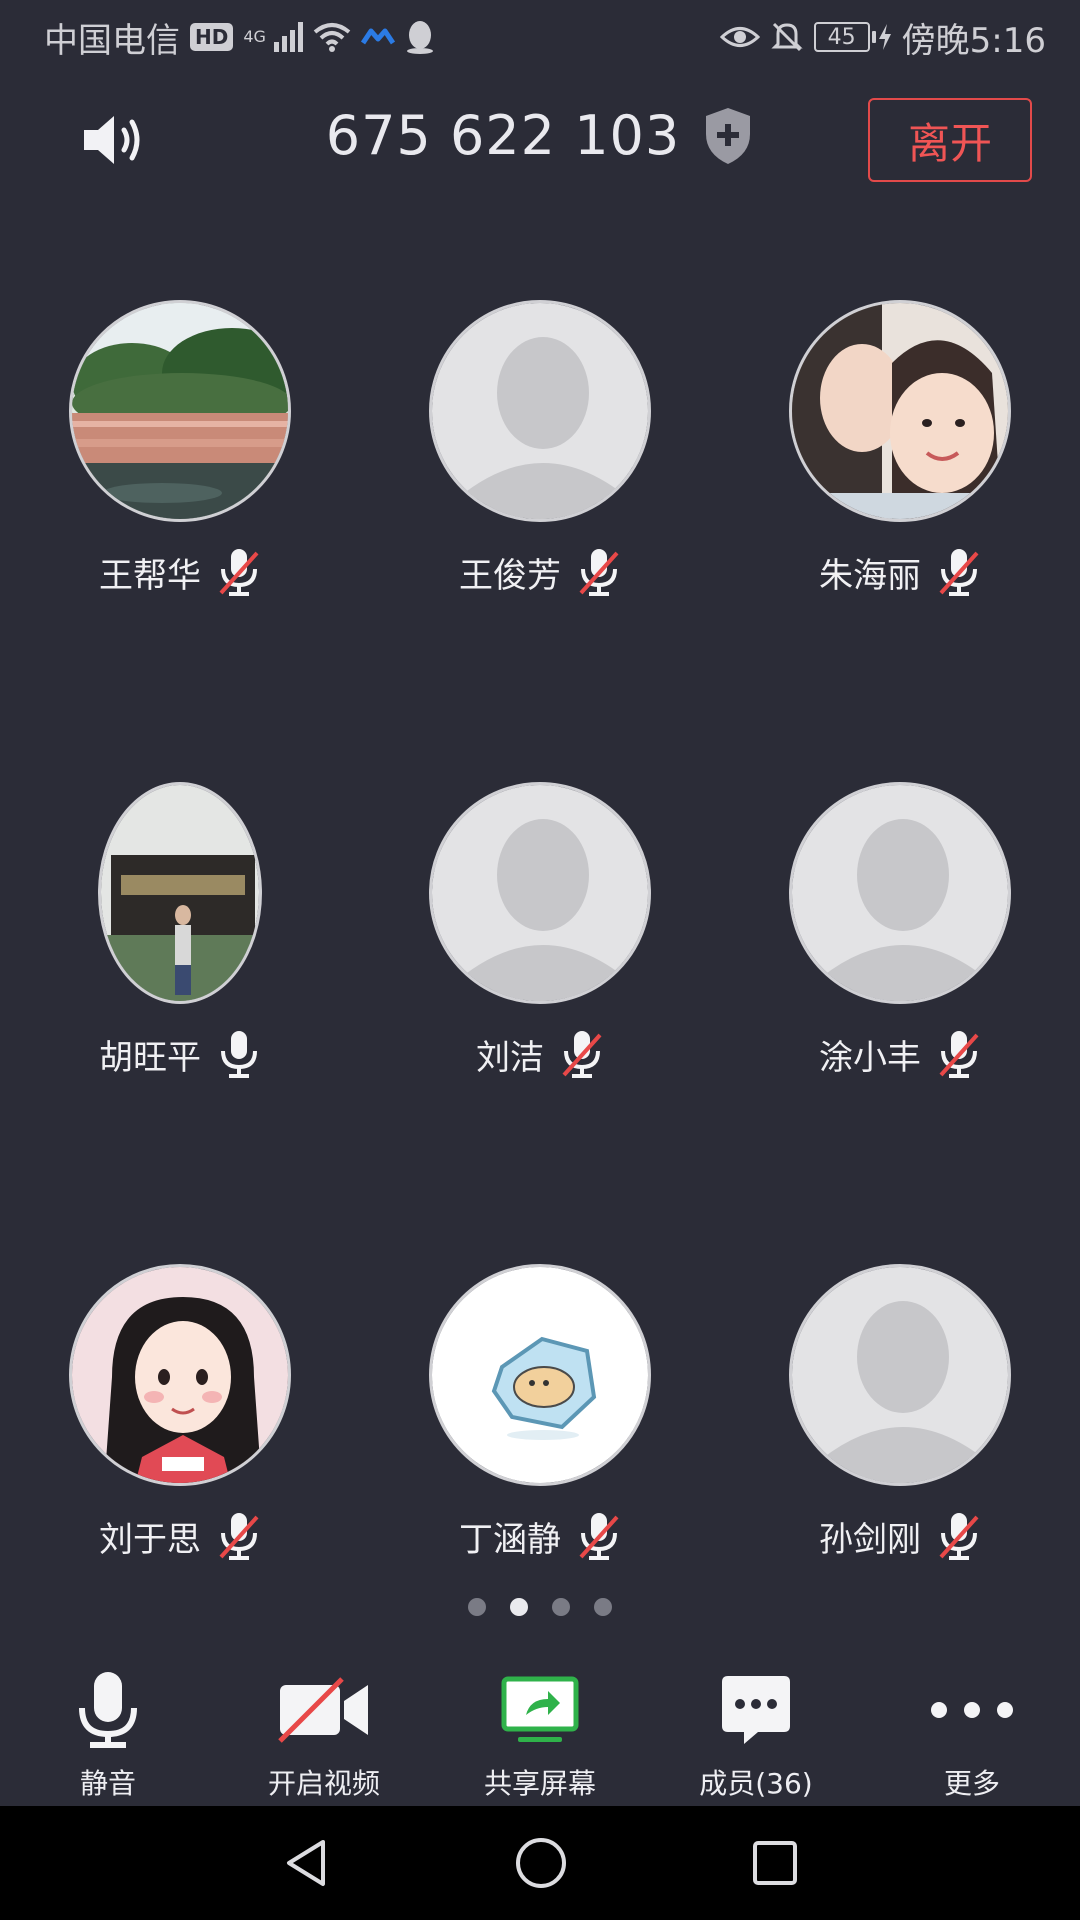 This screenshot has height=1920, width=1080. I want to click on participant-name-row: 王俊芳, so click(540, 572).